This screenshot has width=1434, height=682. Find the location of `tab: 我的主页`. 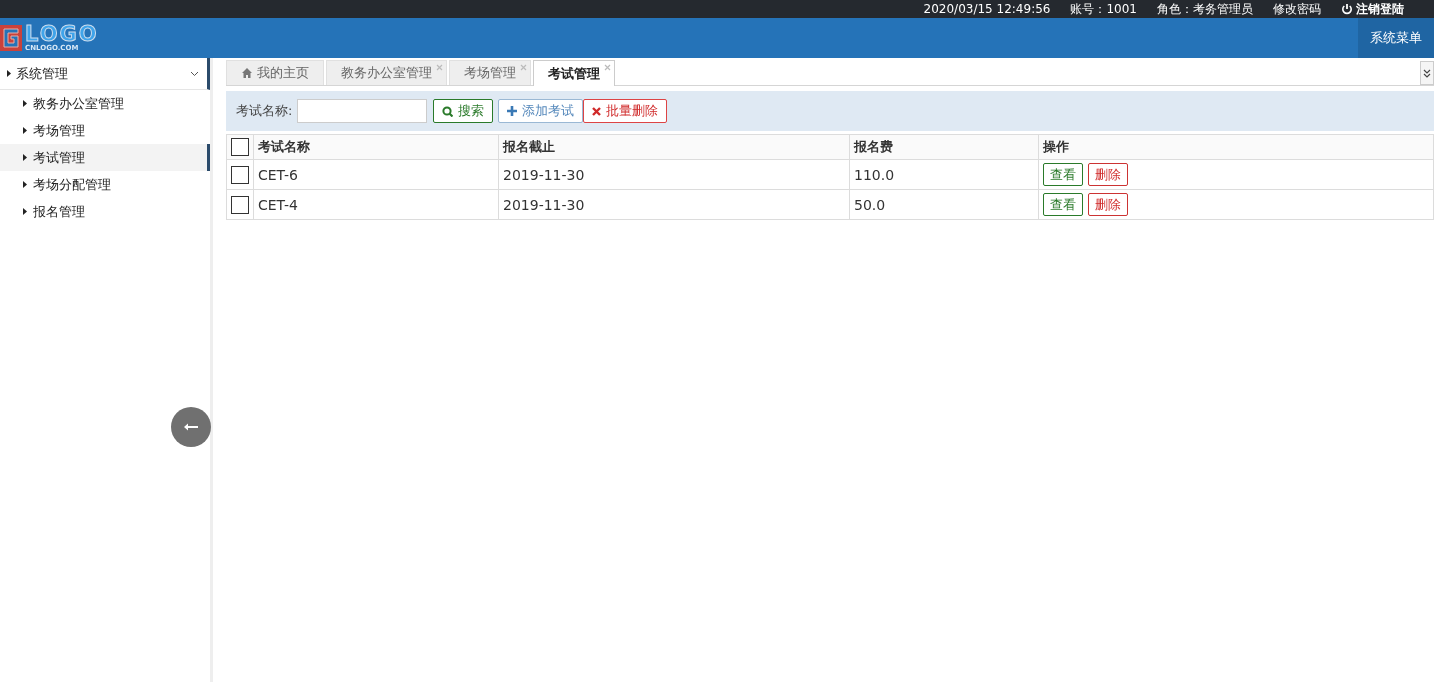

tab: 我的主页 is located at coordinates (275, 72).